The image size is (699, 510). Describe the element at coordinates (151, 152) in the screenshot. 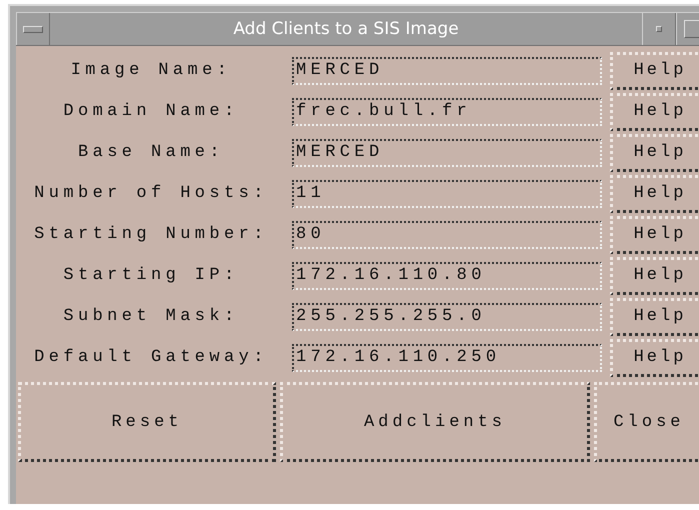

I see `field-label: Base Name:` at that location.